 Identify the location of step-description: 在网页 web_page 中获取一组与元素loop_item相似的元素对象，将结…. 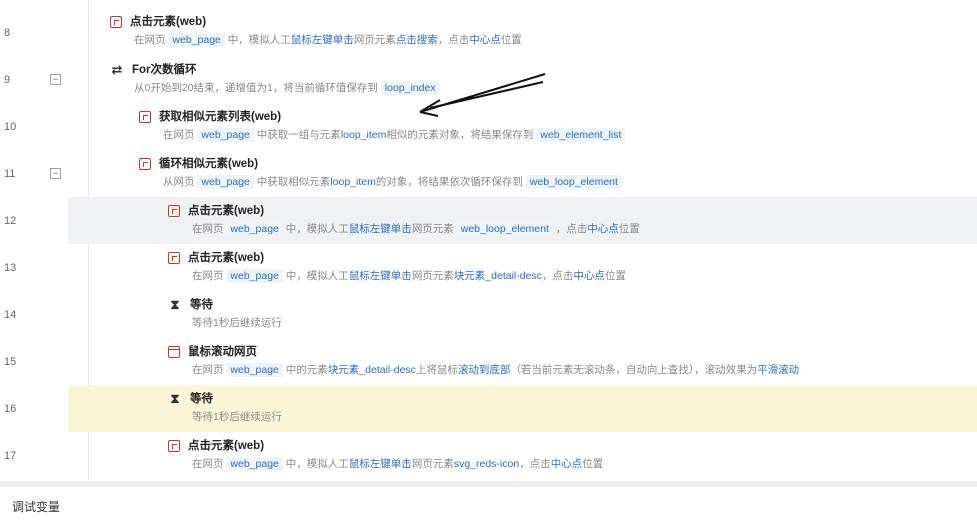
(394, 135).